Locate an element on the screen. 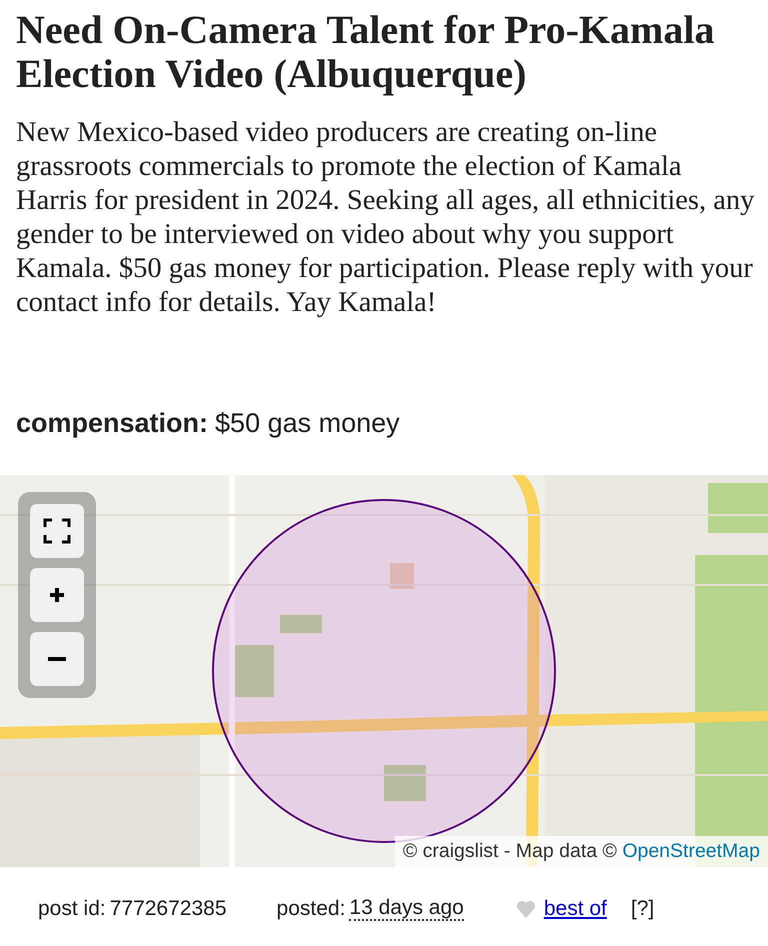 The height and width of the screenshot is (946, 768). fullscreen-button is located at coordinates (57, 531).